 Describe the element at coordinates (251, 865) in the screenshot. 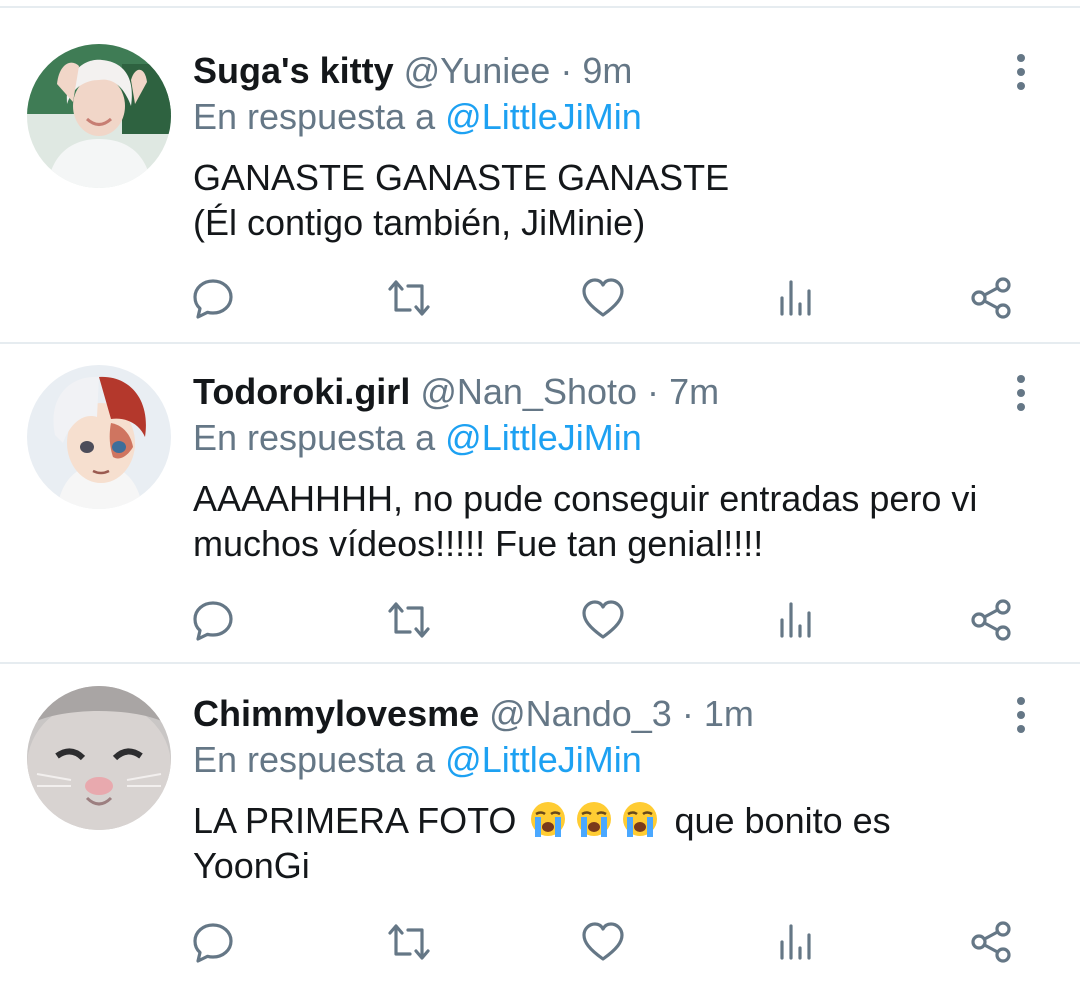

I see `tweet-text-line: YoonGi` at that location.